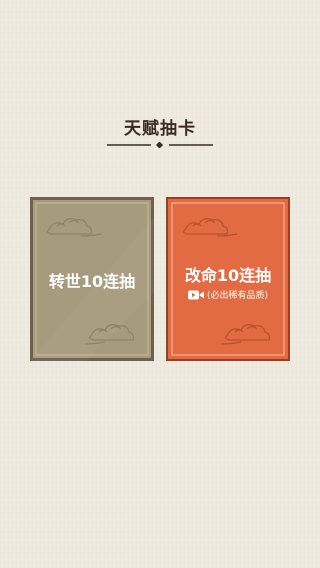  What do you see at coordinates (237, 296) in the screenshot?
I see `rare-guarantee-text: (必出稀有品质)` at bounding box center [237, 296].